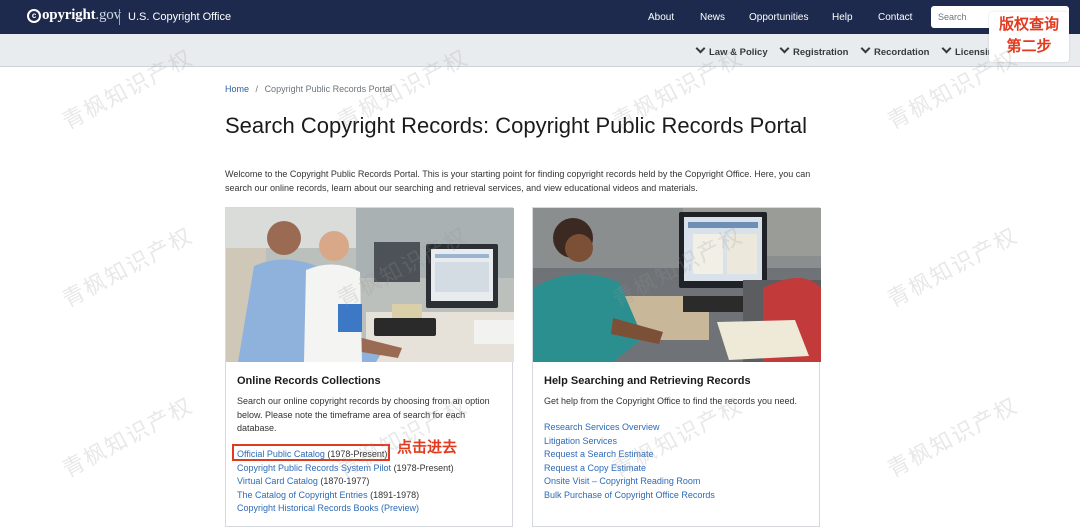 Image resolution: width=1080 pixels, height=527 pixels. I want to click on subnav-registration: Registration, so click(814, 50).